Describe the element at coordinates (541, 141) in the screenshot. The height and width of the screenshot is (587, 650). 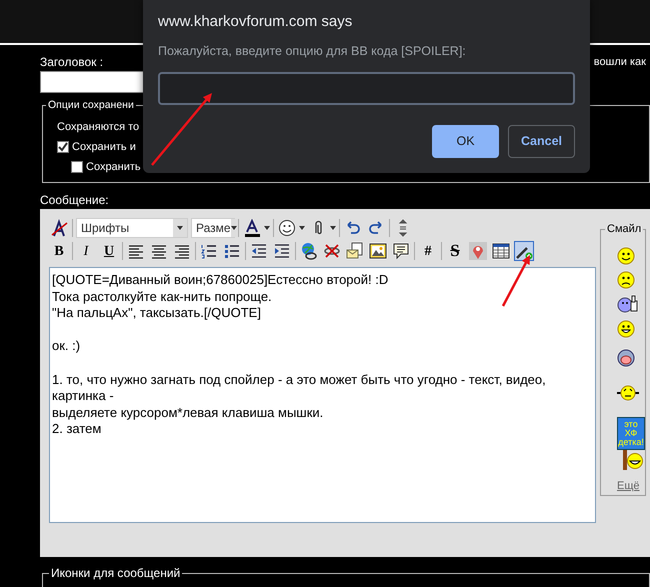
I see `cancel-button: Cancel` at that location.